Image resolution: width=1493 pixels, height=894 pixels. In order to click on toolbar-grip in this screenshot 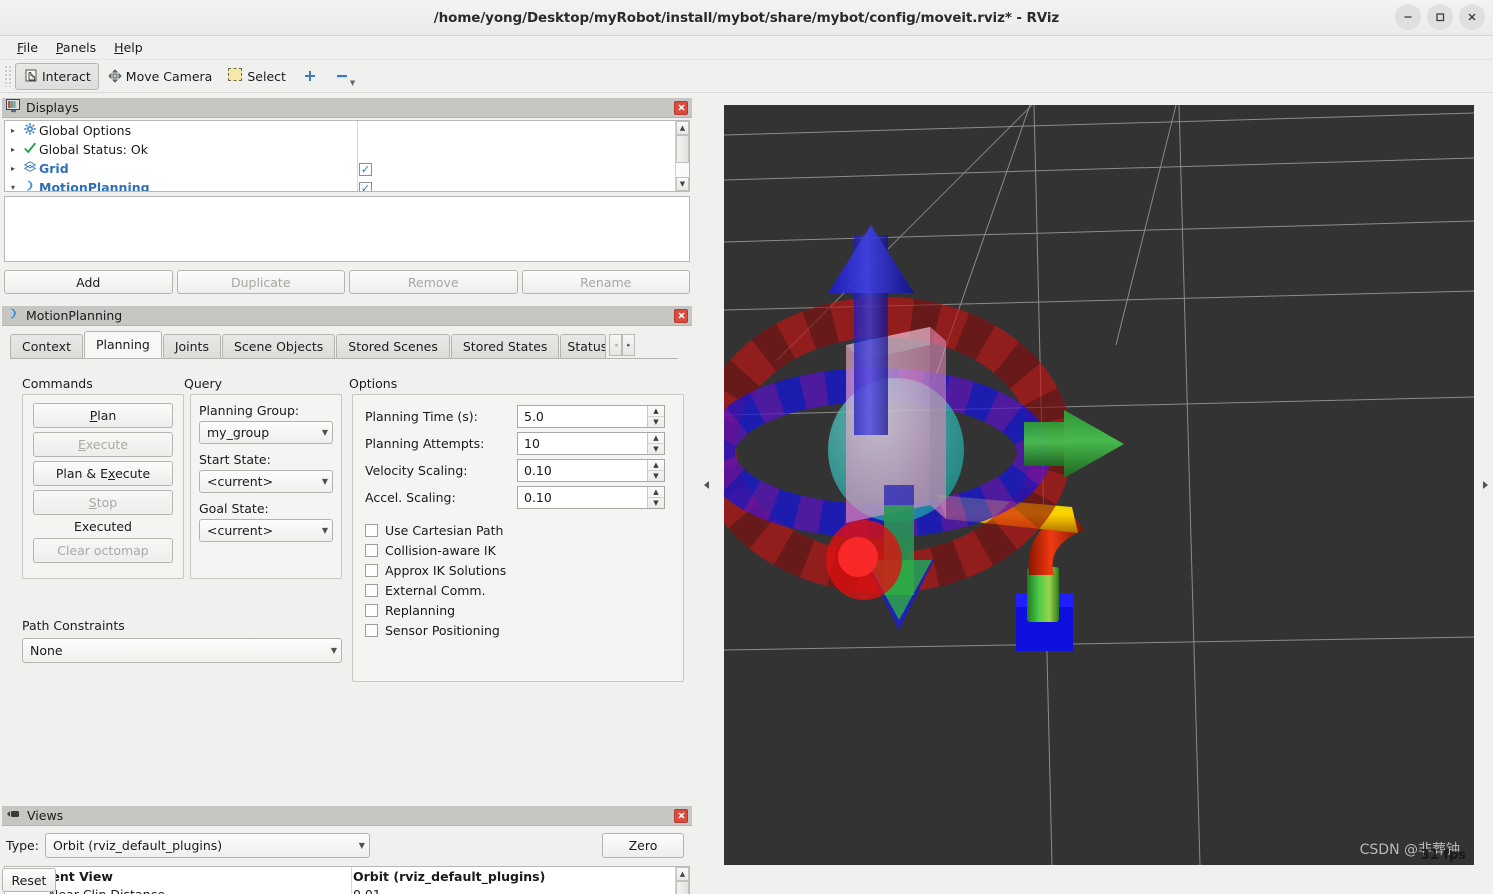, I will do `click(8, 76)`.